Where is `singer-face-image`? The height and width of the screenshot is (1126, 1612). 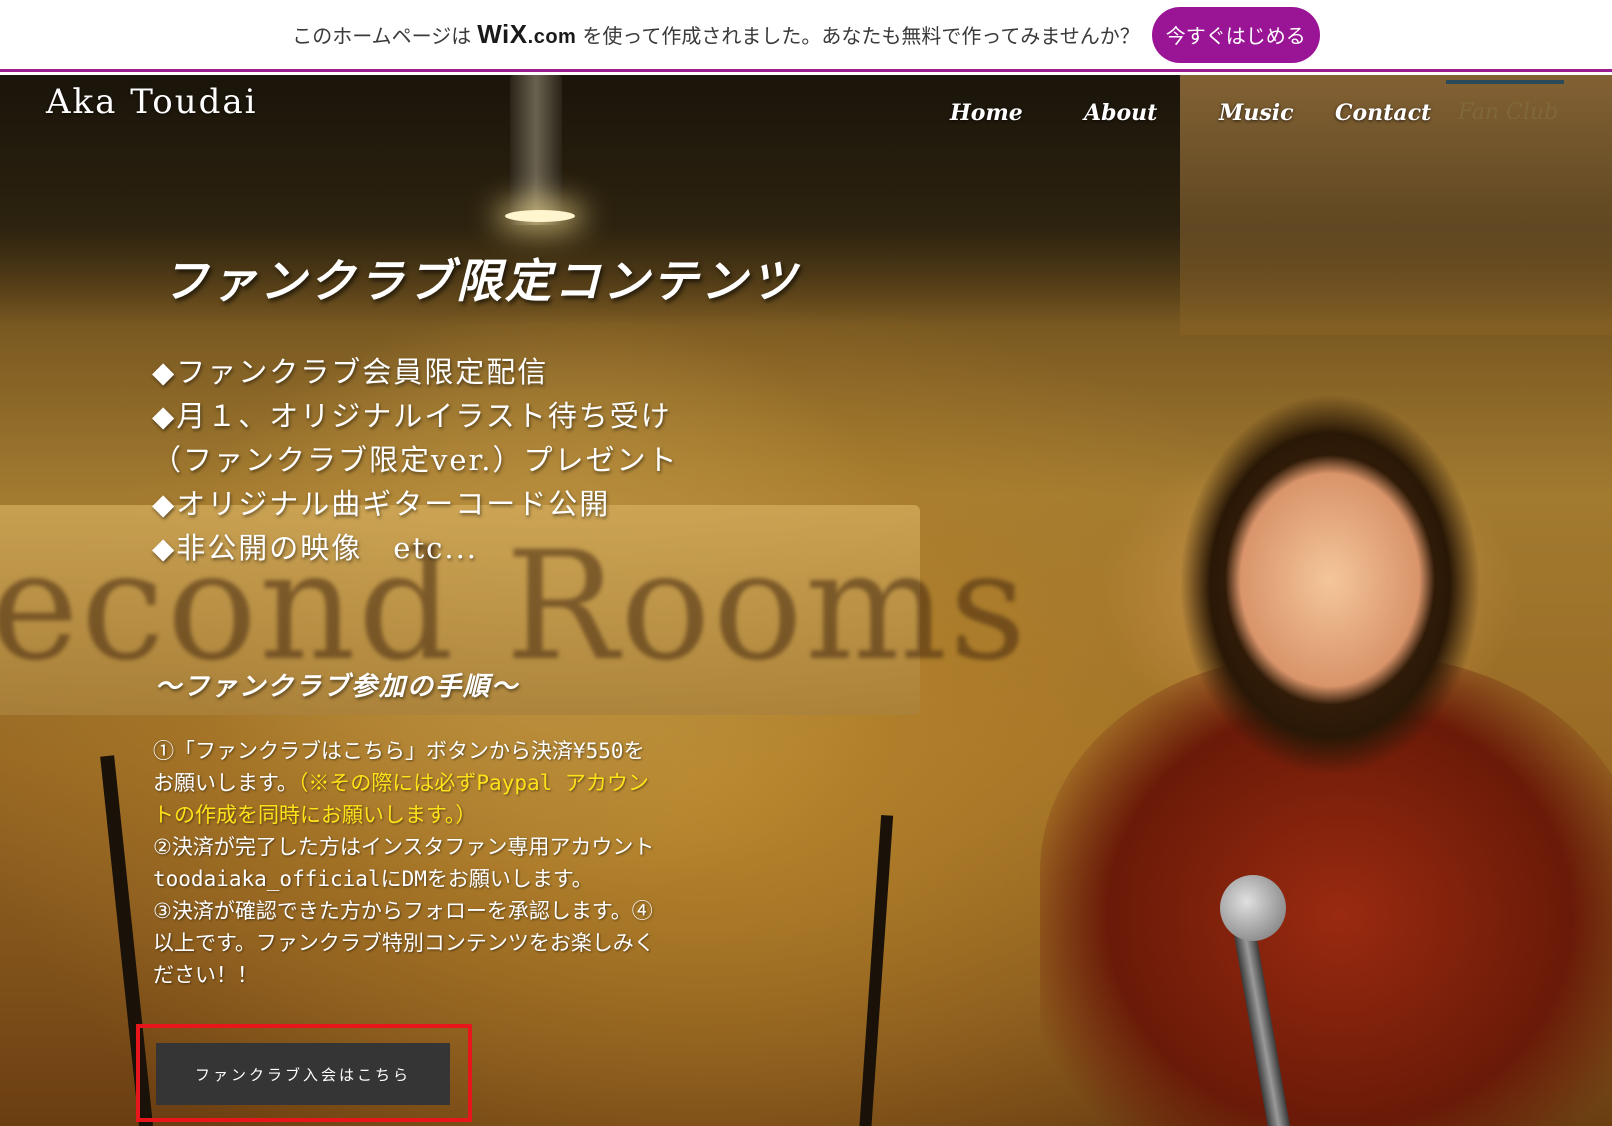 singer-face-image is located at coordinates (1330, 580).